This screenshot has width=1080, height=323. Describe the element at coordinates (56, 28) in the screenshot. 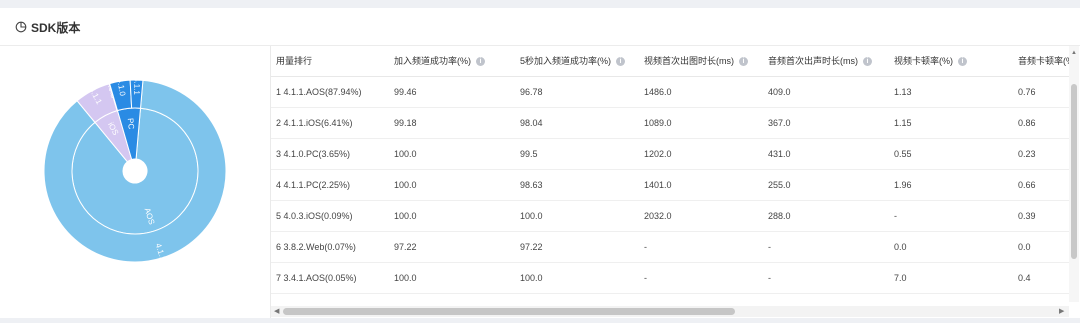

I see `card-title: SDK版本` at that location.